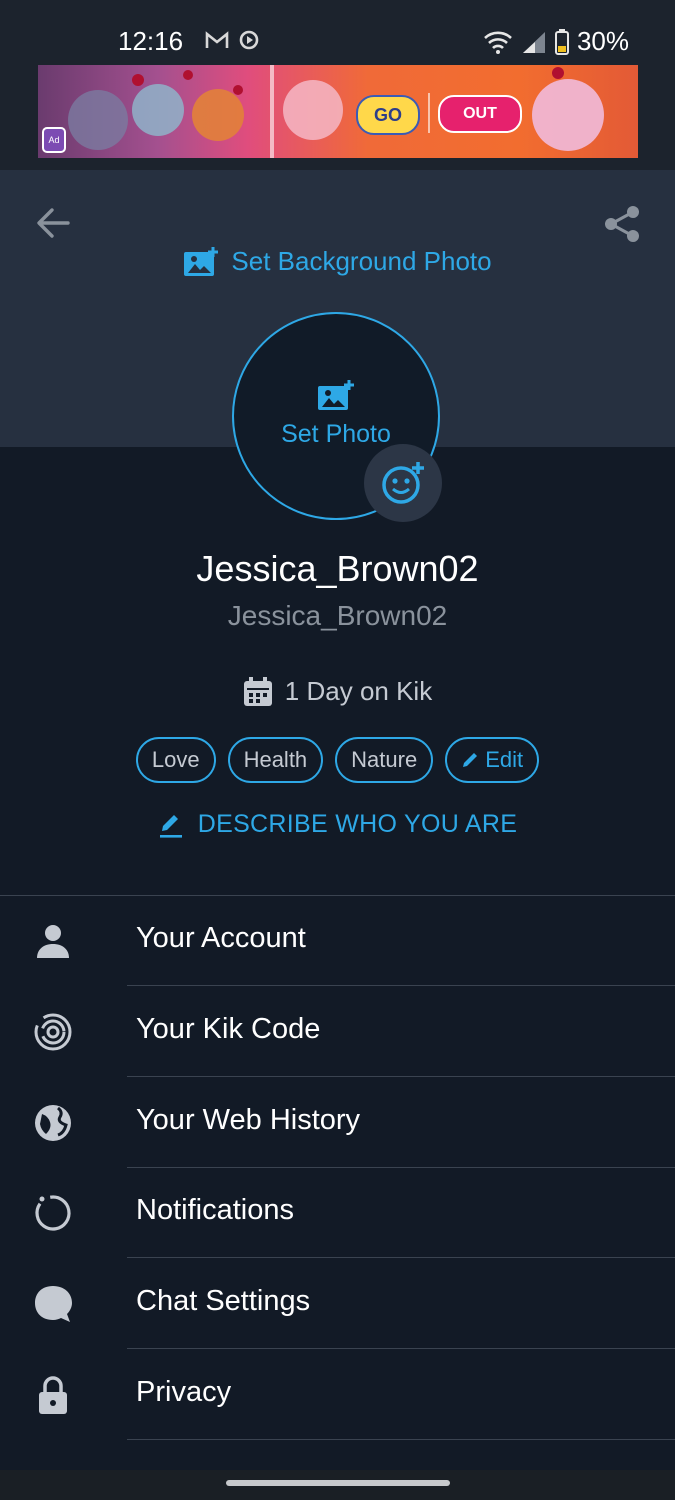 The width and height of the screenshot is (675, 1500). I want to click on pencil-icon, so click(470, 760).